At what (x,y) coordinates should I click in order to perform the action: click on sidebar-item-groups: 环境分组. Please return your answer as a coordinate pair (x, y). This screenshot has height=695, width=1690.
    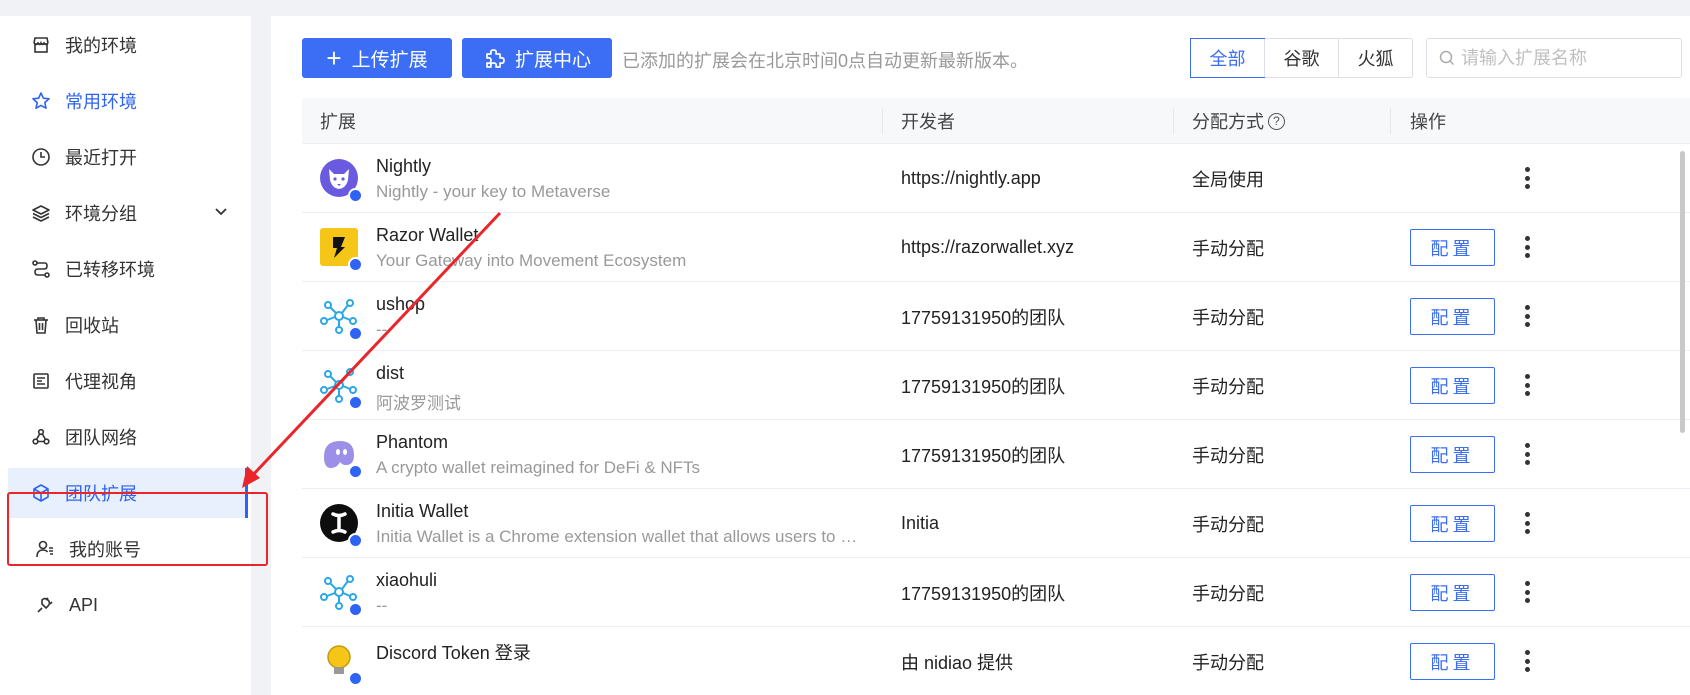
    Looking at the image, I should click on (128, 213).